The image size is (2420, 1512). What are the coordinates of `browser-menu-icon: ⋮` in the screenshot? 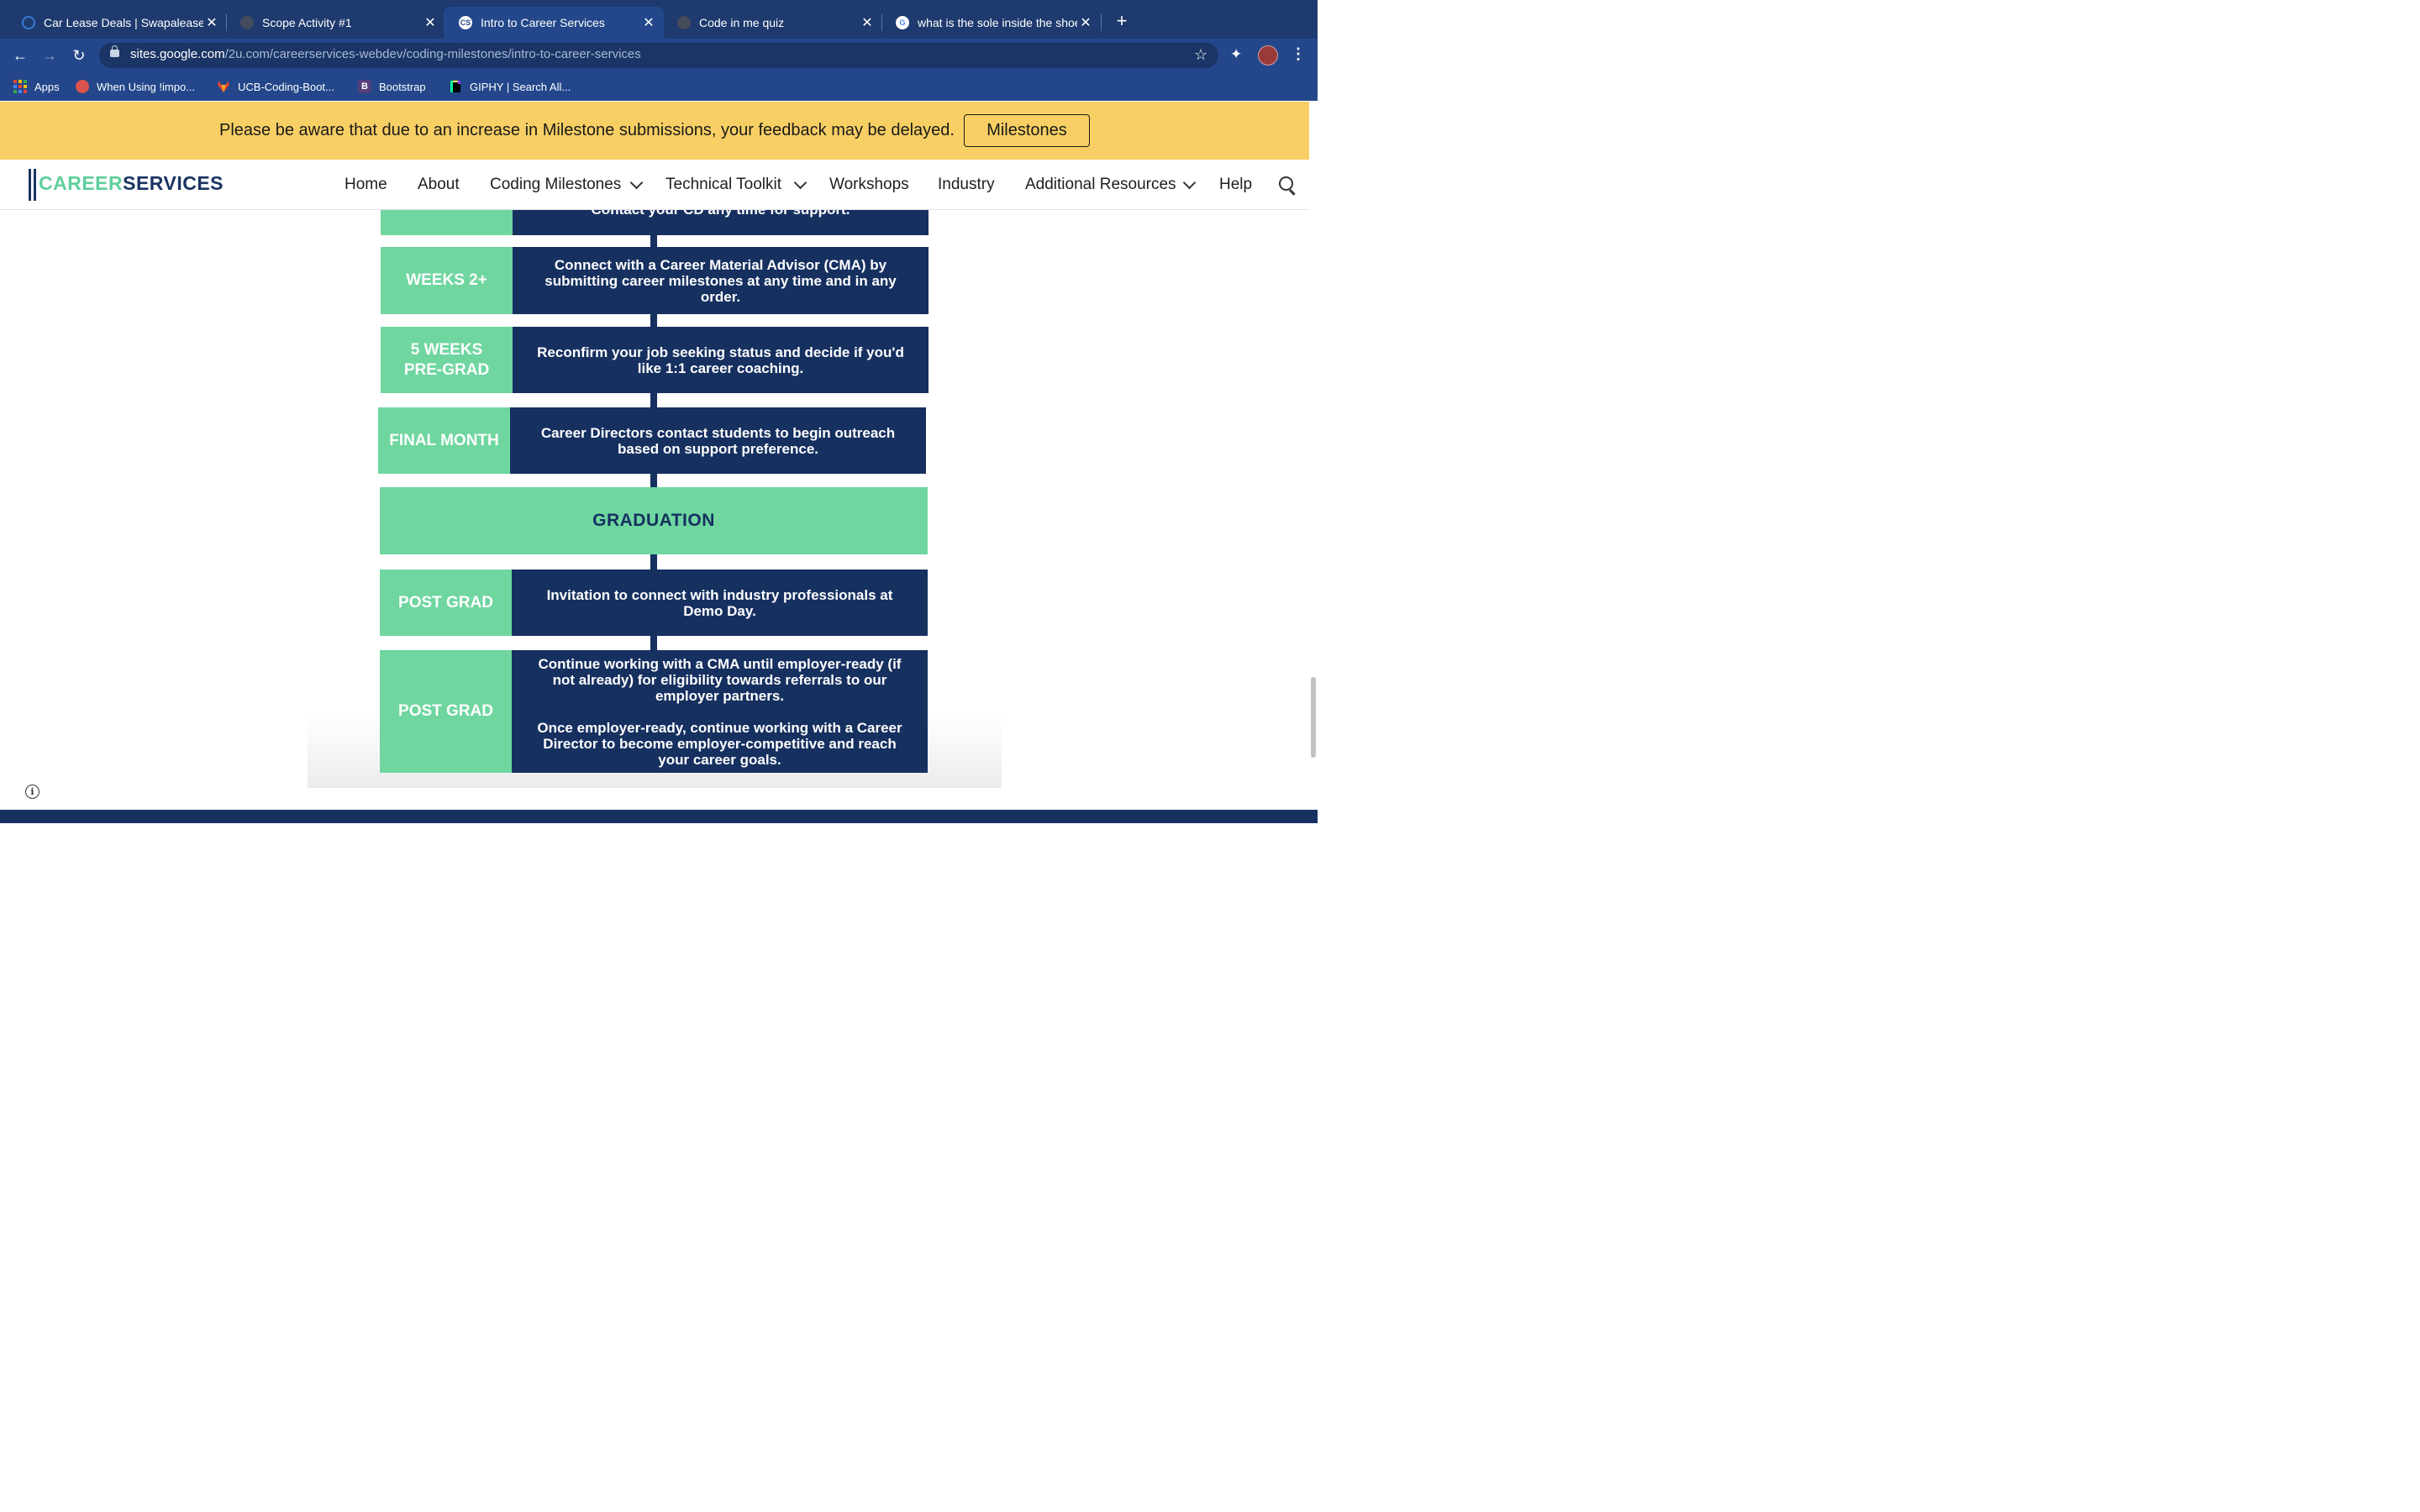 It's located at (1298, 54).